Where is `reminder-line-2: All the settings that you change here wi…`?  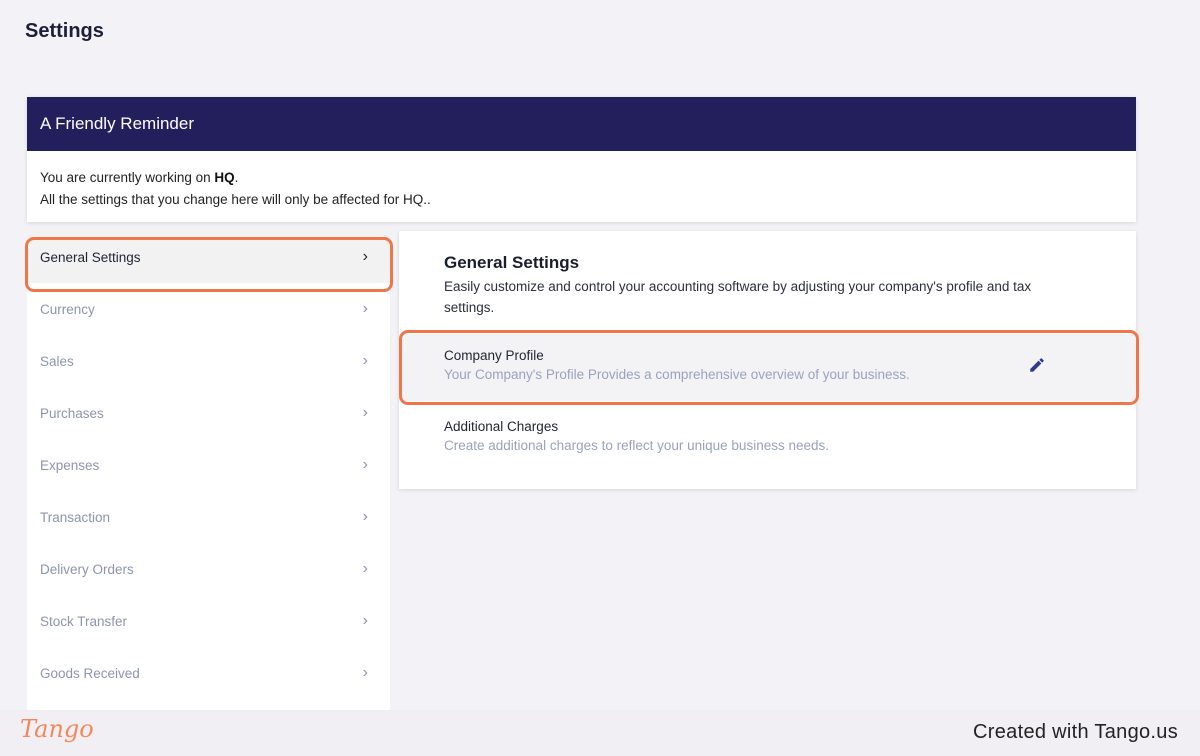 reminder-line-2: All the settings that you change here wi… is located at coordinates (235, 199).